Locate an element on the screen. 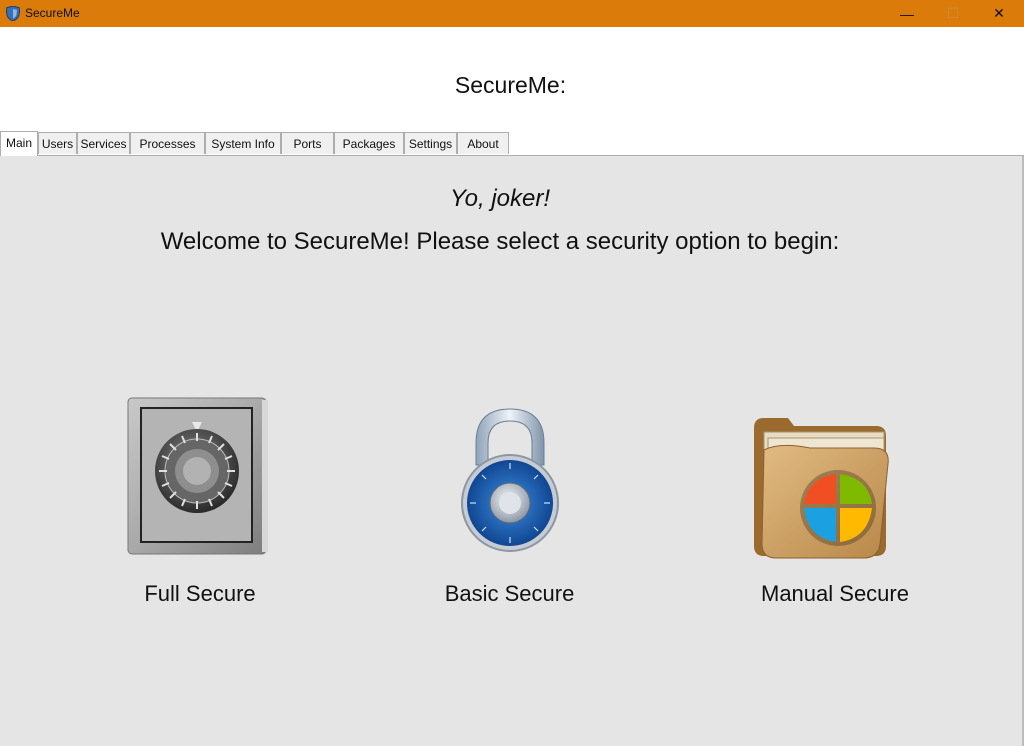 Image resolution: width=1024 pixels, height=746 pixels. page-title: SecureMe: is located at coordinates (510, 85).